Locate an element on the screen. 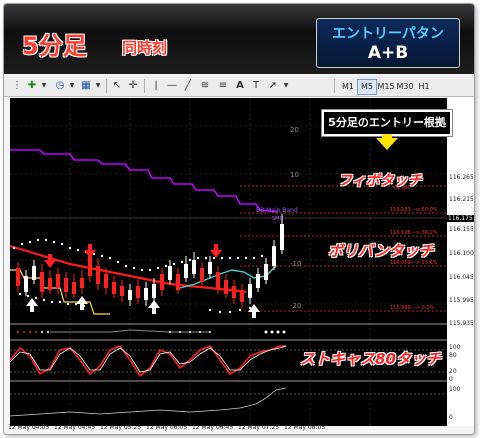  price-tick: 115.935 is located at coordinates (461, 323).